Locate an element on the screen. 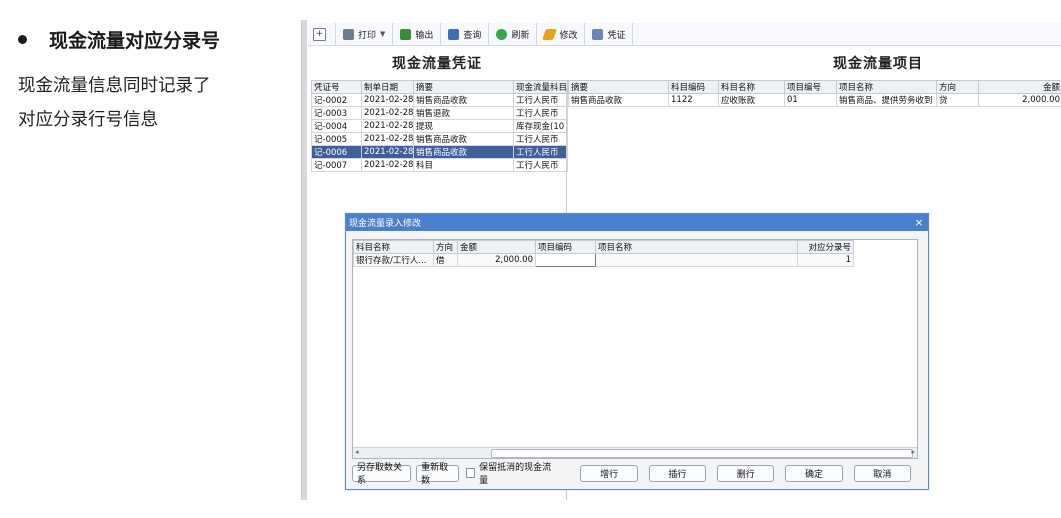  item-code-input is located at coordinates (565, 260).